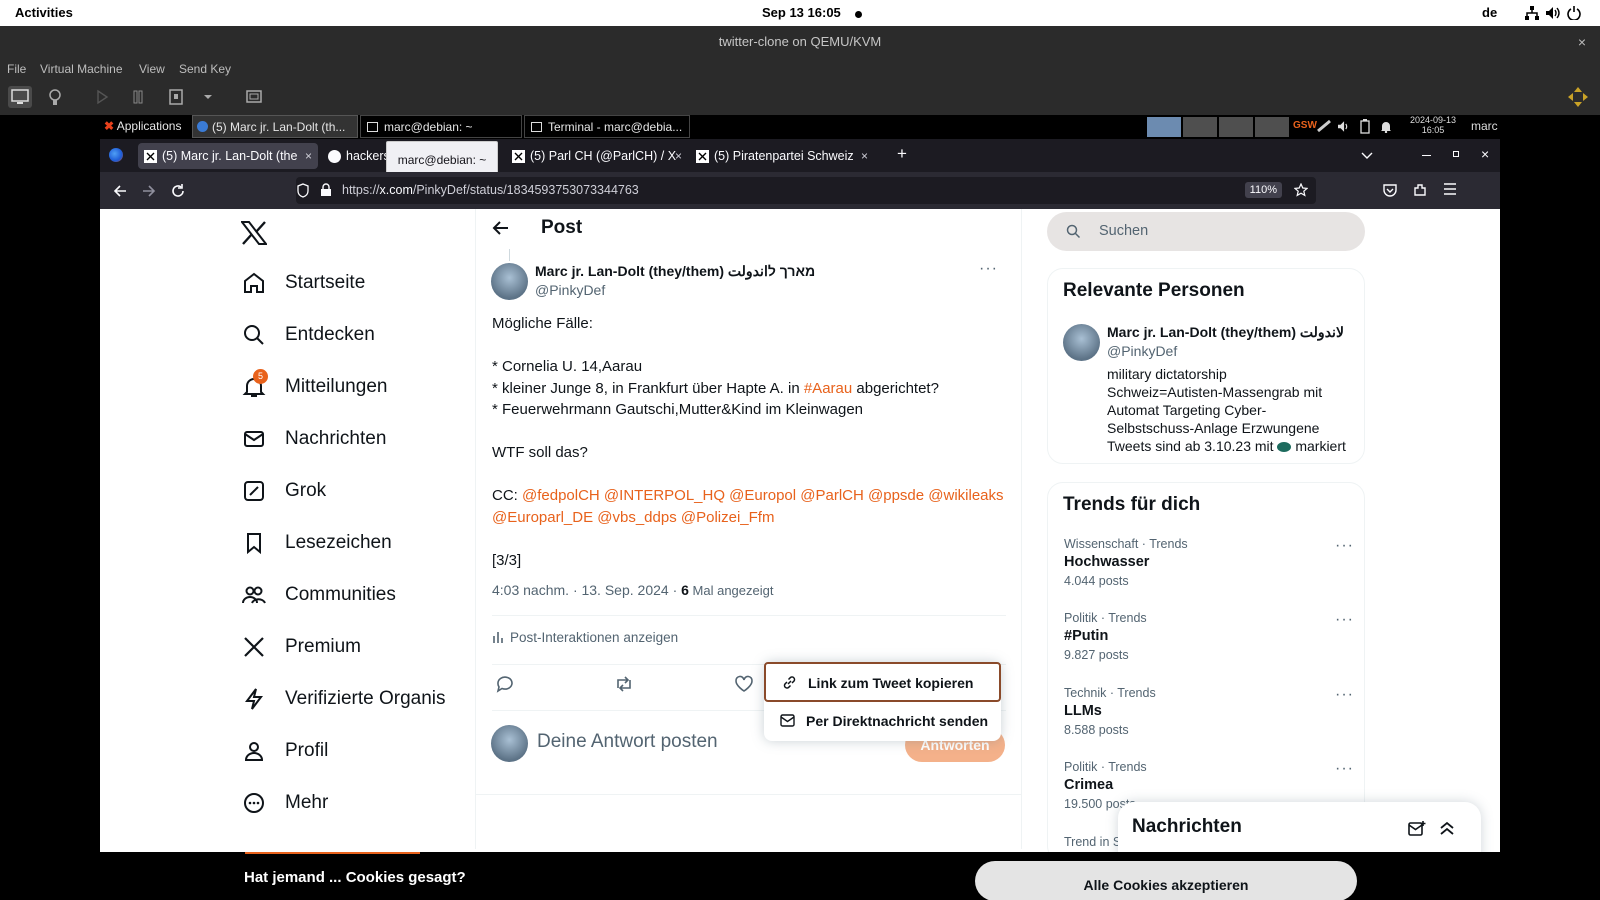 This screenshot has height=900, width=1600. Describe the element at coordinates (1386, 126) in the screenshot. I see `notifications-bell-icon` at that location.